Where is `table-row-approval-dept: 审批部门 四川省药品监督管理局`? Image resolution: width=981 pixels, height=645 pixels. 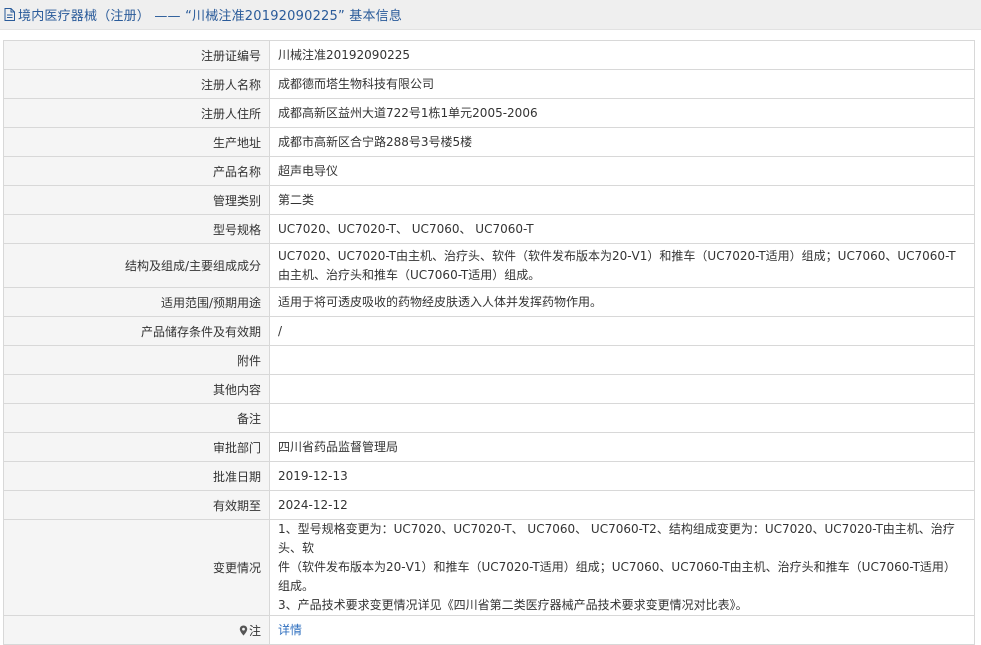
table-row-approval-dept: 审批部门 四川省药品监督管理局 is located at coordinates (489, 447).